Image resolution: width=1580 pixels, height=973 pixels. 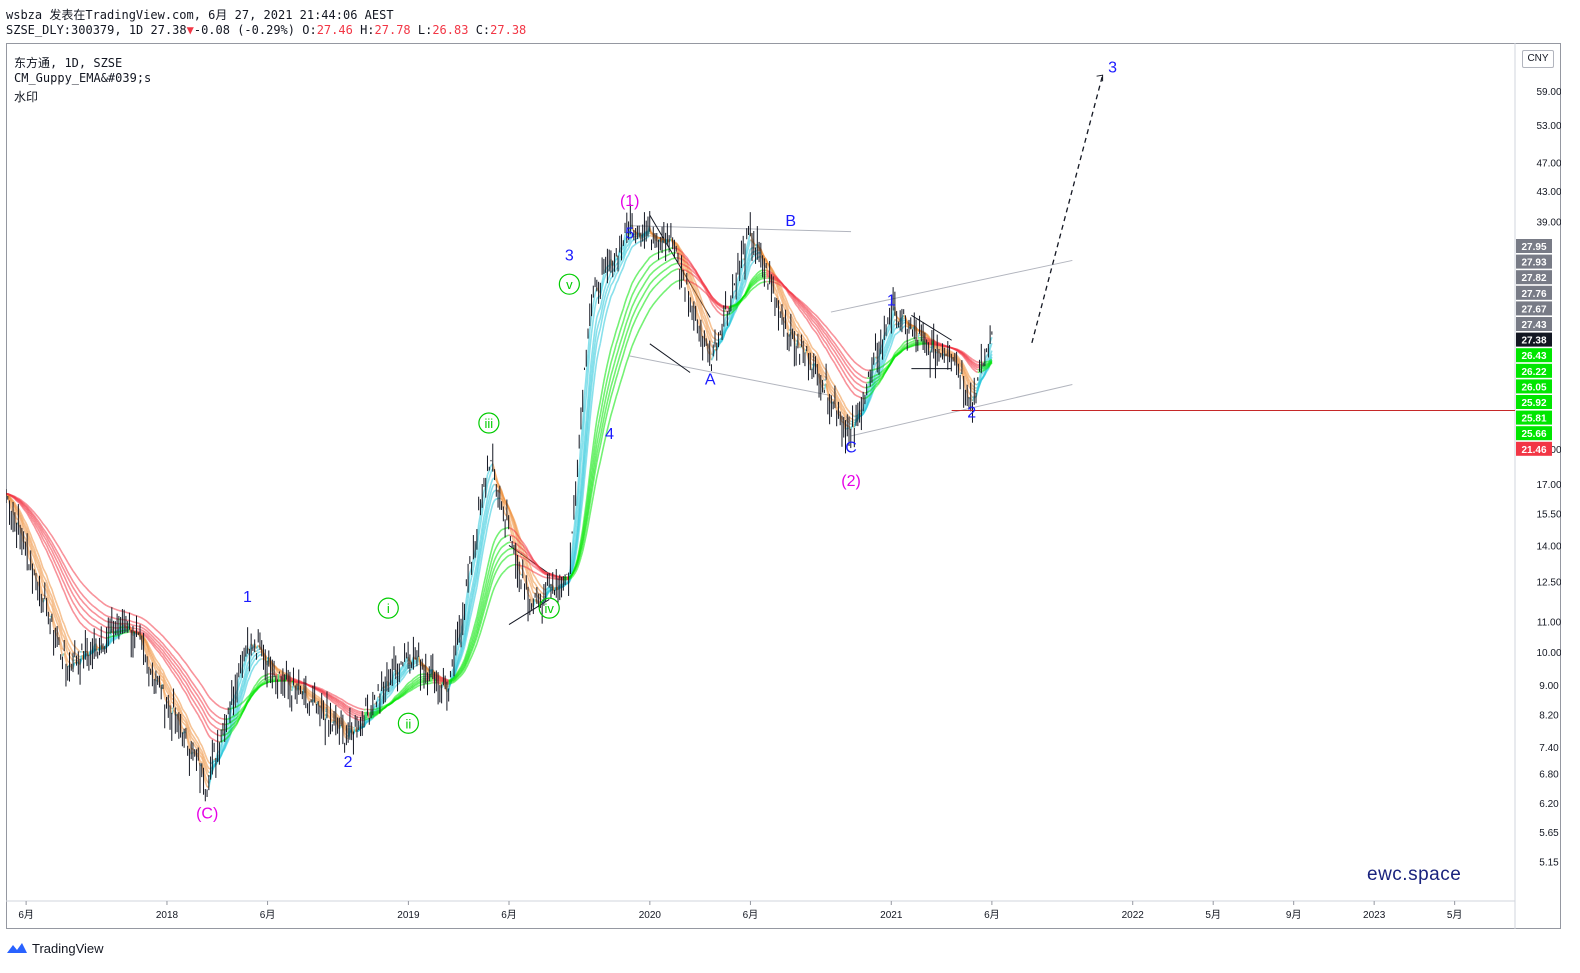 I want to click on open-value: 27.46, so click(x=334, y=30).